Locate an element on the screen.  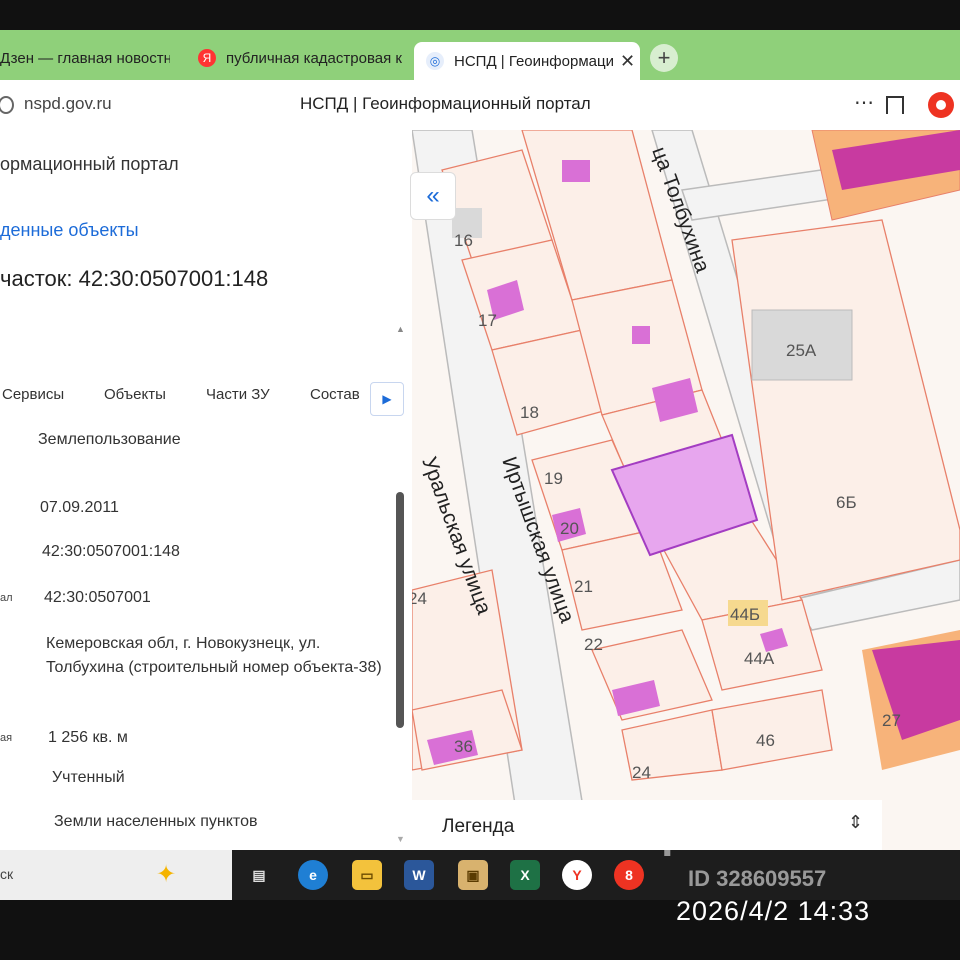
panel-scrollbar is located at coordinates (400, 640).